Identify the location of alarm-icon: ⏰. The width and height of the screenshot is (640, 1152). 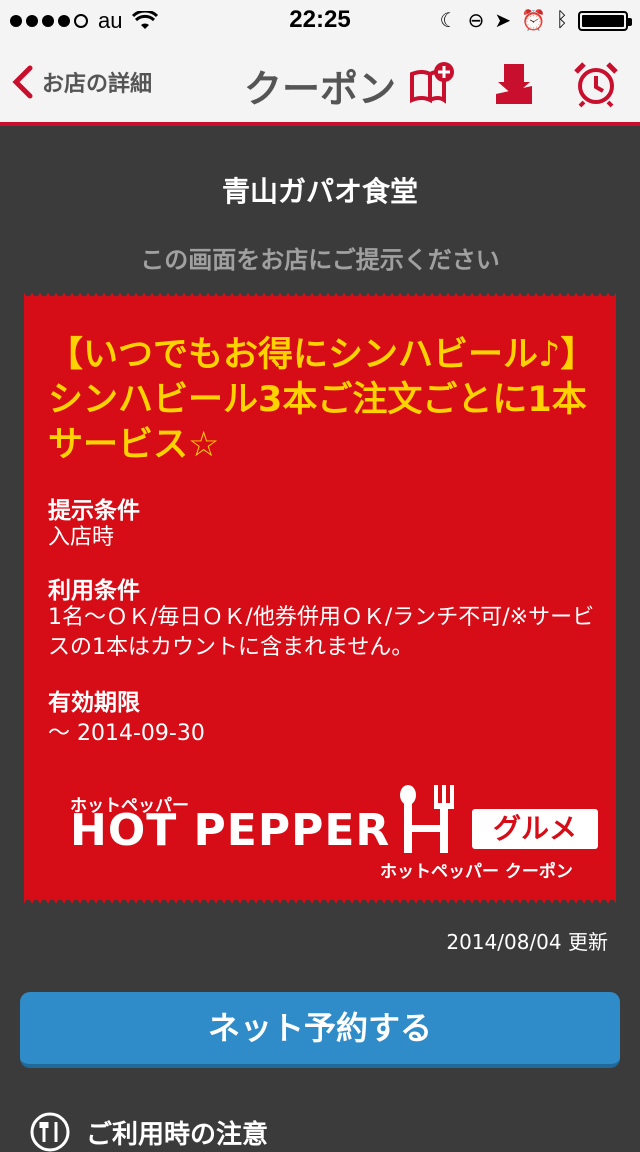
(533, 21).